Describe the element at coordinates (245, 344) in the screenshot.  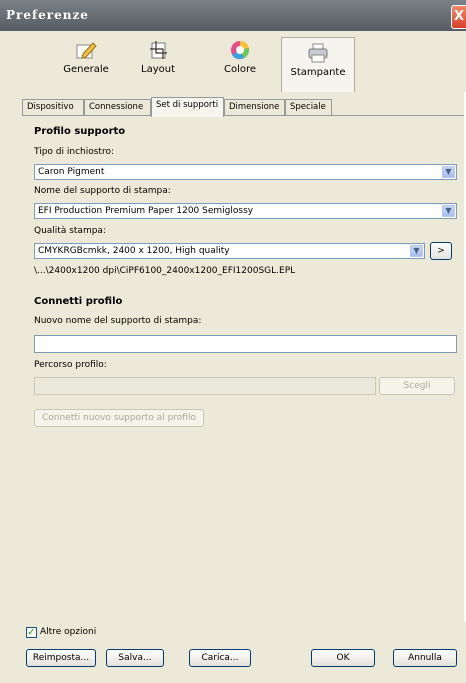
I see `new-media-name-input` at that location.